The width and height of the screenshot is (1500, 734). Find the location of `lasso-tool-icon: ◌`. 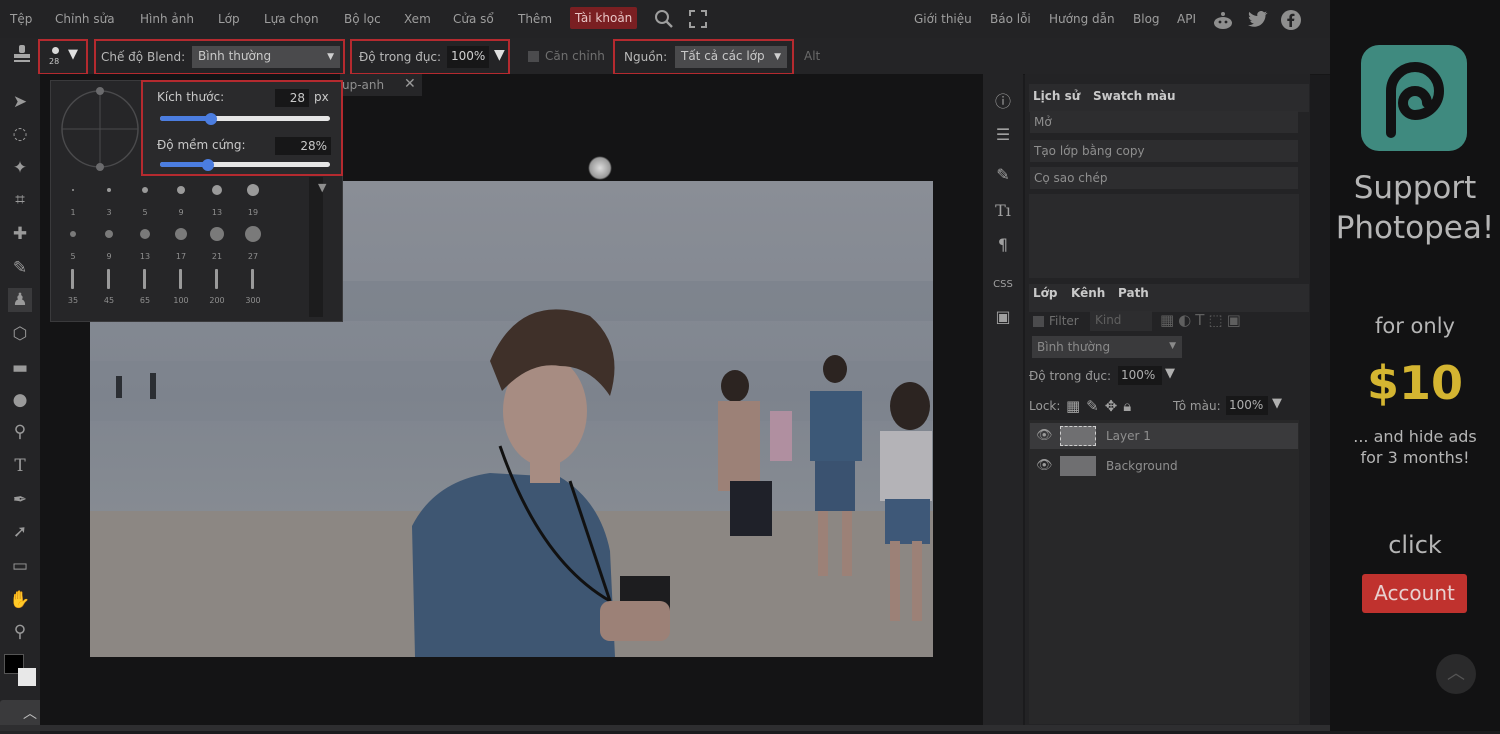

lasso-tool-icon: ◌ is located at coordinates (20, 134).